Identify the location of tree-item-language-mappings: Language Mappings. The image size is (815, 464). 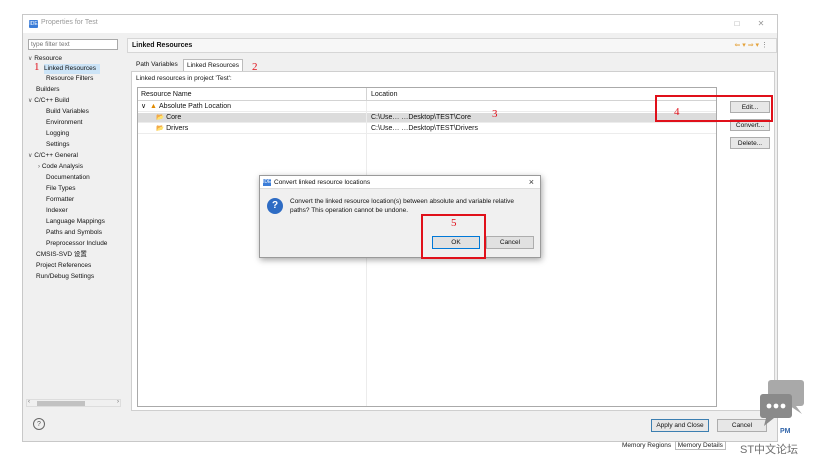
(75, 222).